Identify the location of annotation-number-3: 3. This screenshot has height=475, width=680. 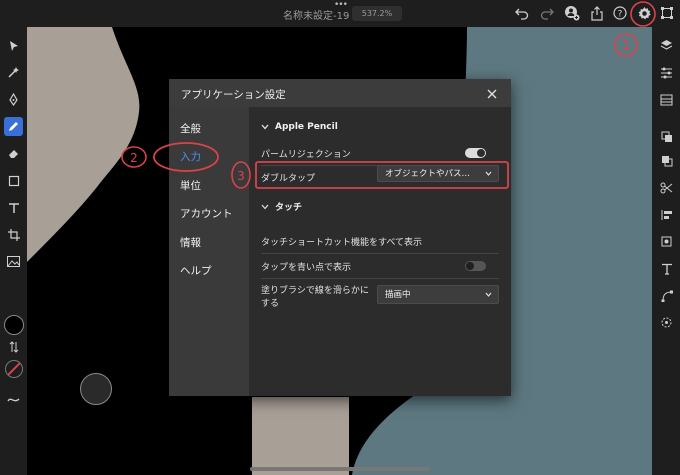
(241, 176).